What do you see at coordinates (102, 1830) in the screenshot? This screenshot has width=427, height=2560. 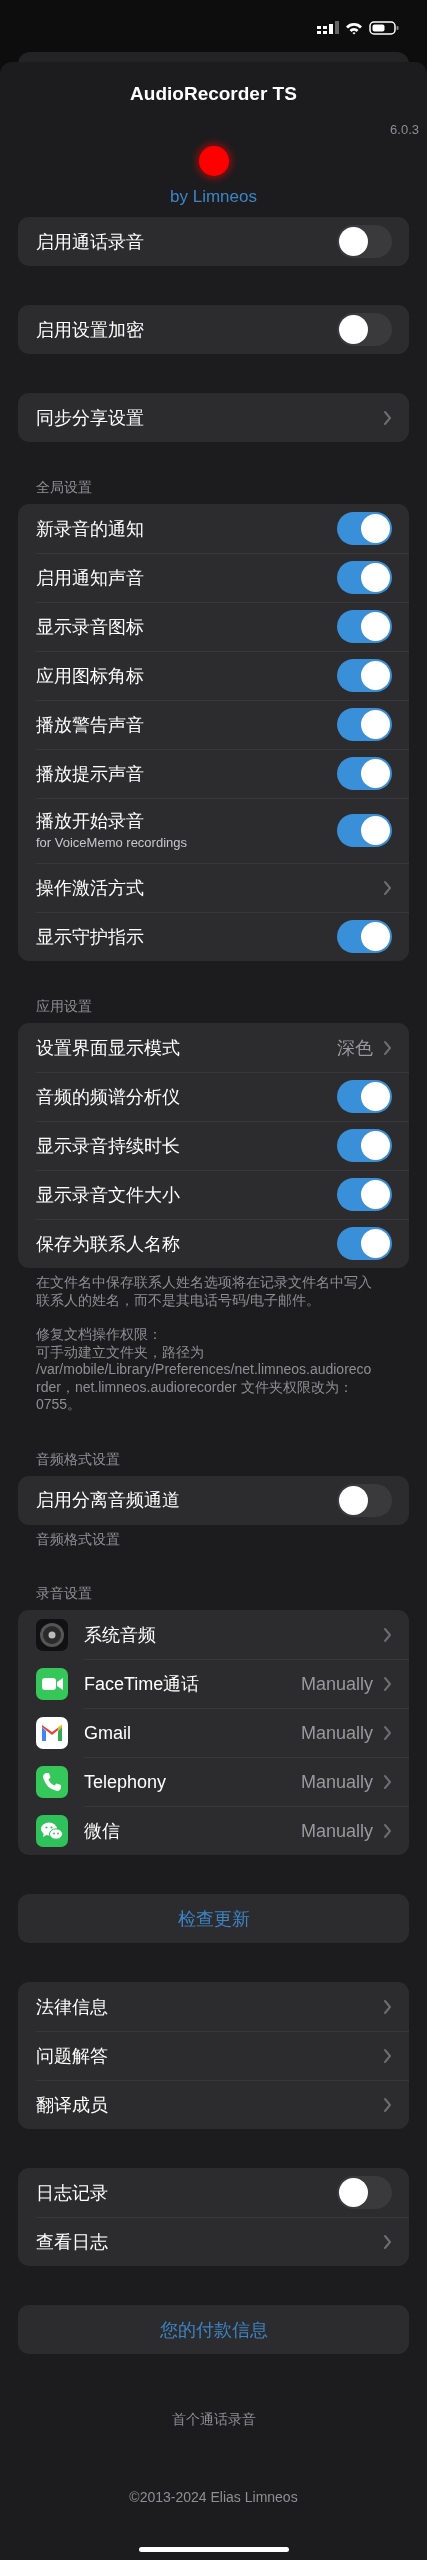 I see `setting-label: 微信` at bounding box center [102, 1830].